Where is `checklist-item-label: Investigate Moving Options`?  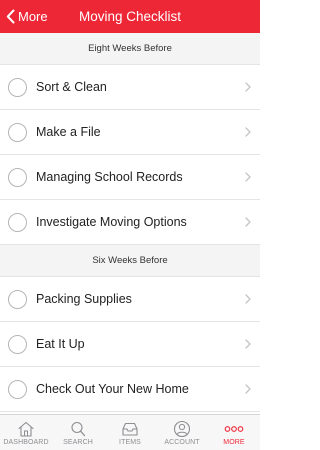
checklist-item-label: Investigate Moving Options is located at coordinates (111, 222).